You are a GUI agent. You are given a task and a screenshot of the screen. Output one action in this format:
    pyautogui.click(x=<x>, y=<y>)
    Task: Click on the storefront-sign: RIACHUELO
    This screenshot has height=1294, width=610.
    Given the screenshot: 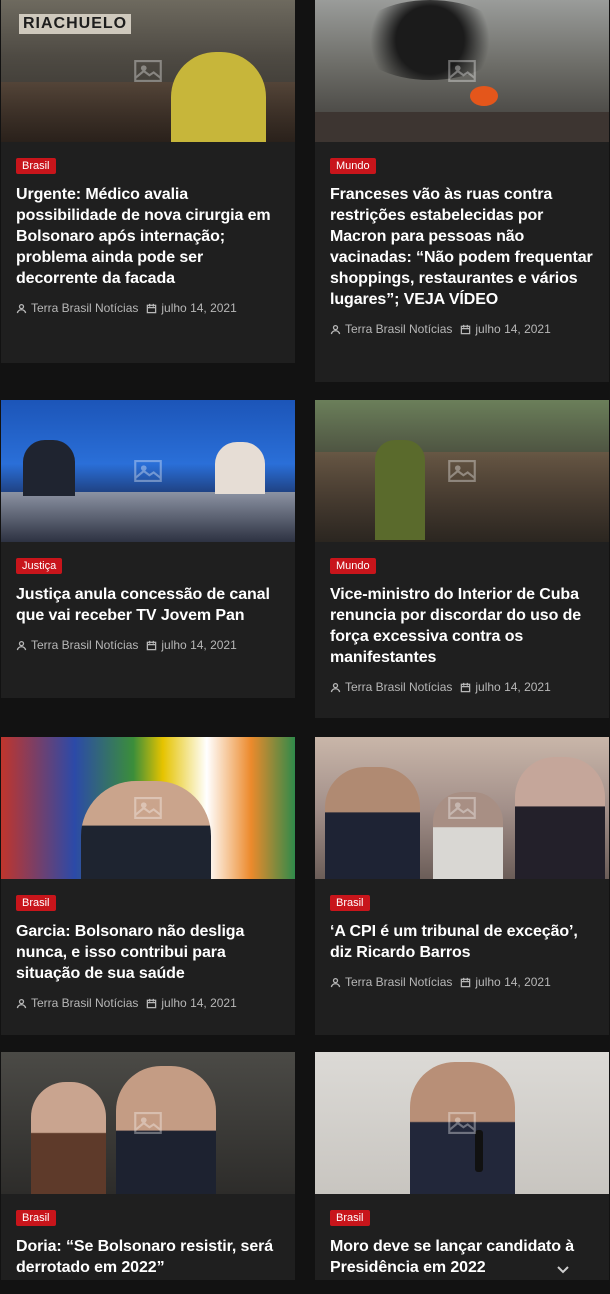 What is the action you would take?
    pyautogui.click(x=75, y=24)
    